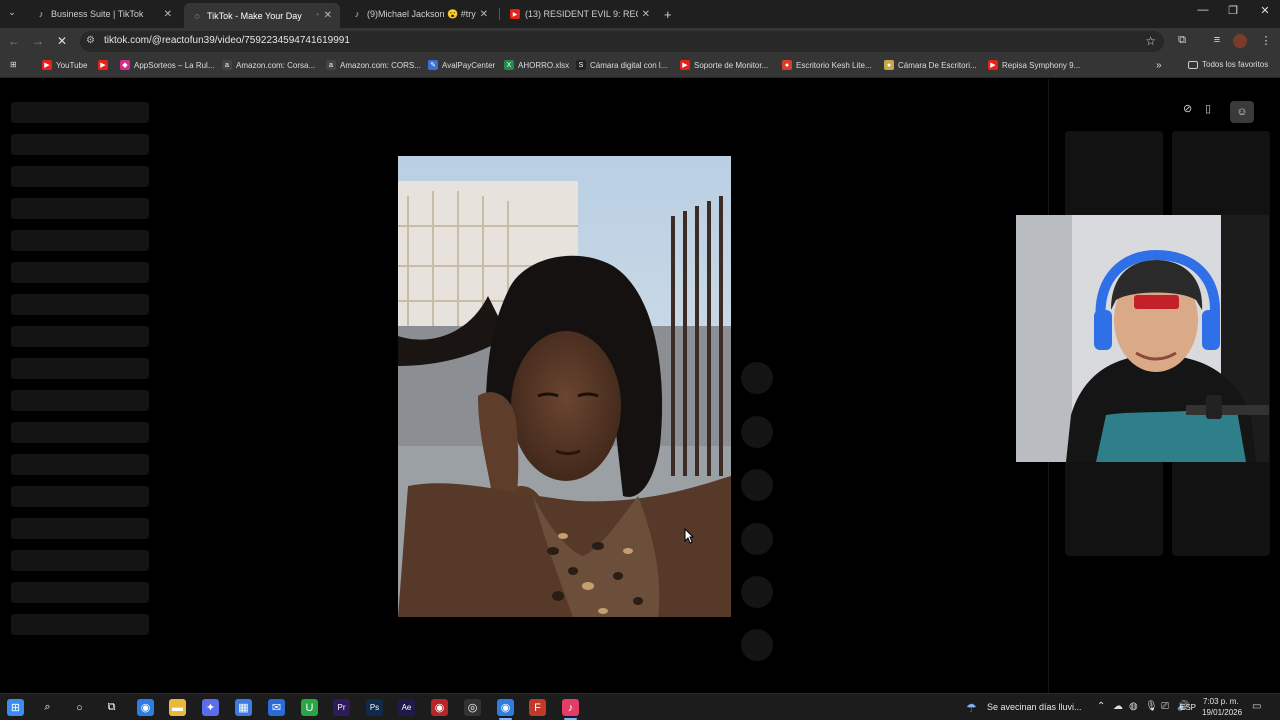 This screenshot has width=1280, height=720. Describe the element at coordinates (1142, 338) in the screenshot. I see `webcam-frame` at that location.